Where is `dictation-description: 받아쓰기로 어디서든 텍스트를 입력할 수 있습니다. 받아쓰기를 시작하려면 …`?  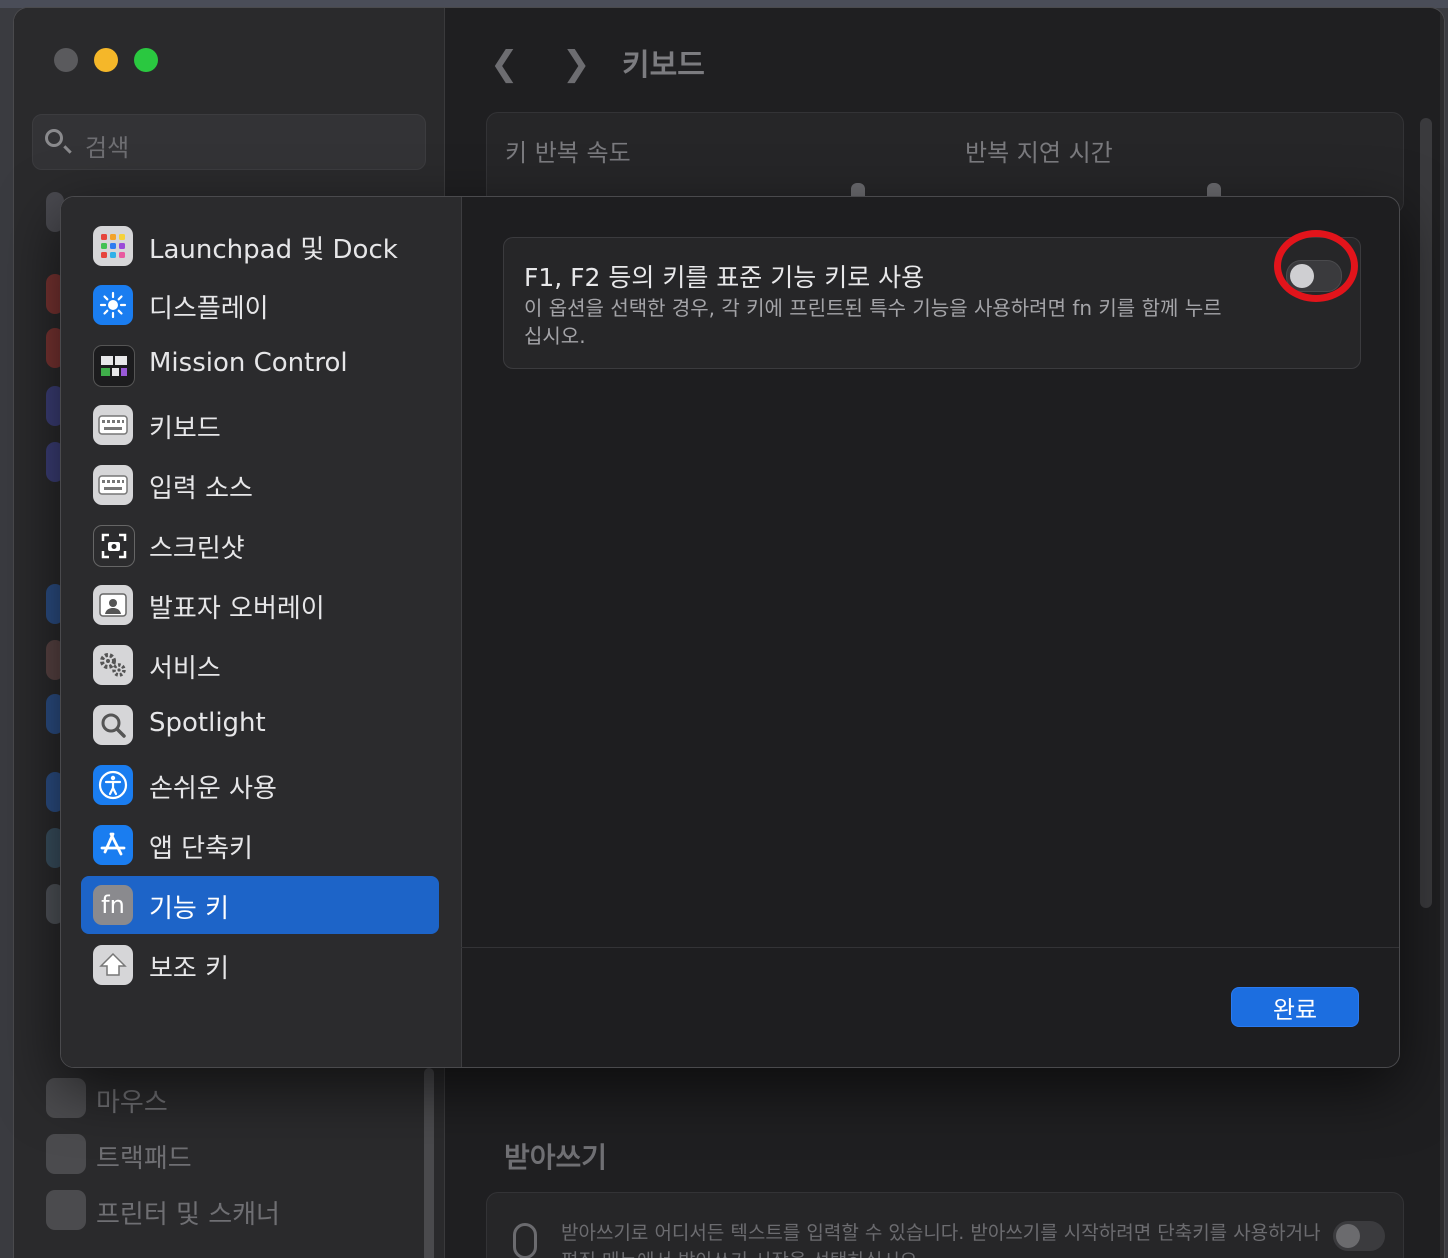
dictation-description: 받아쓰기로 어디서든 텍스트를 입력할 수 있습니다. 받아쓰기를 시작하려면 … is located at coordinates (941, 1240).